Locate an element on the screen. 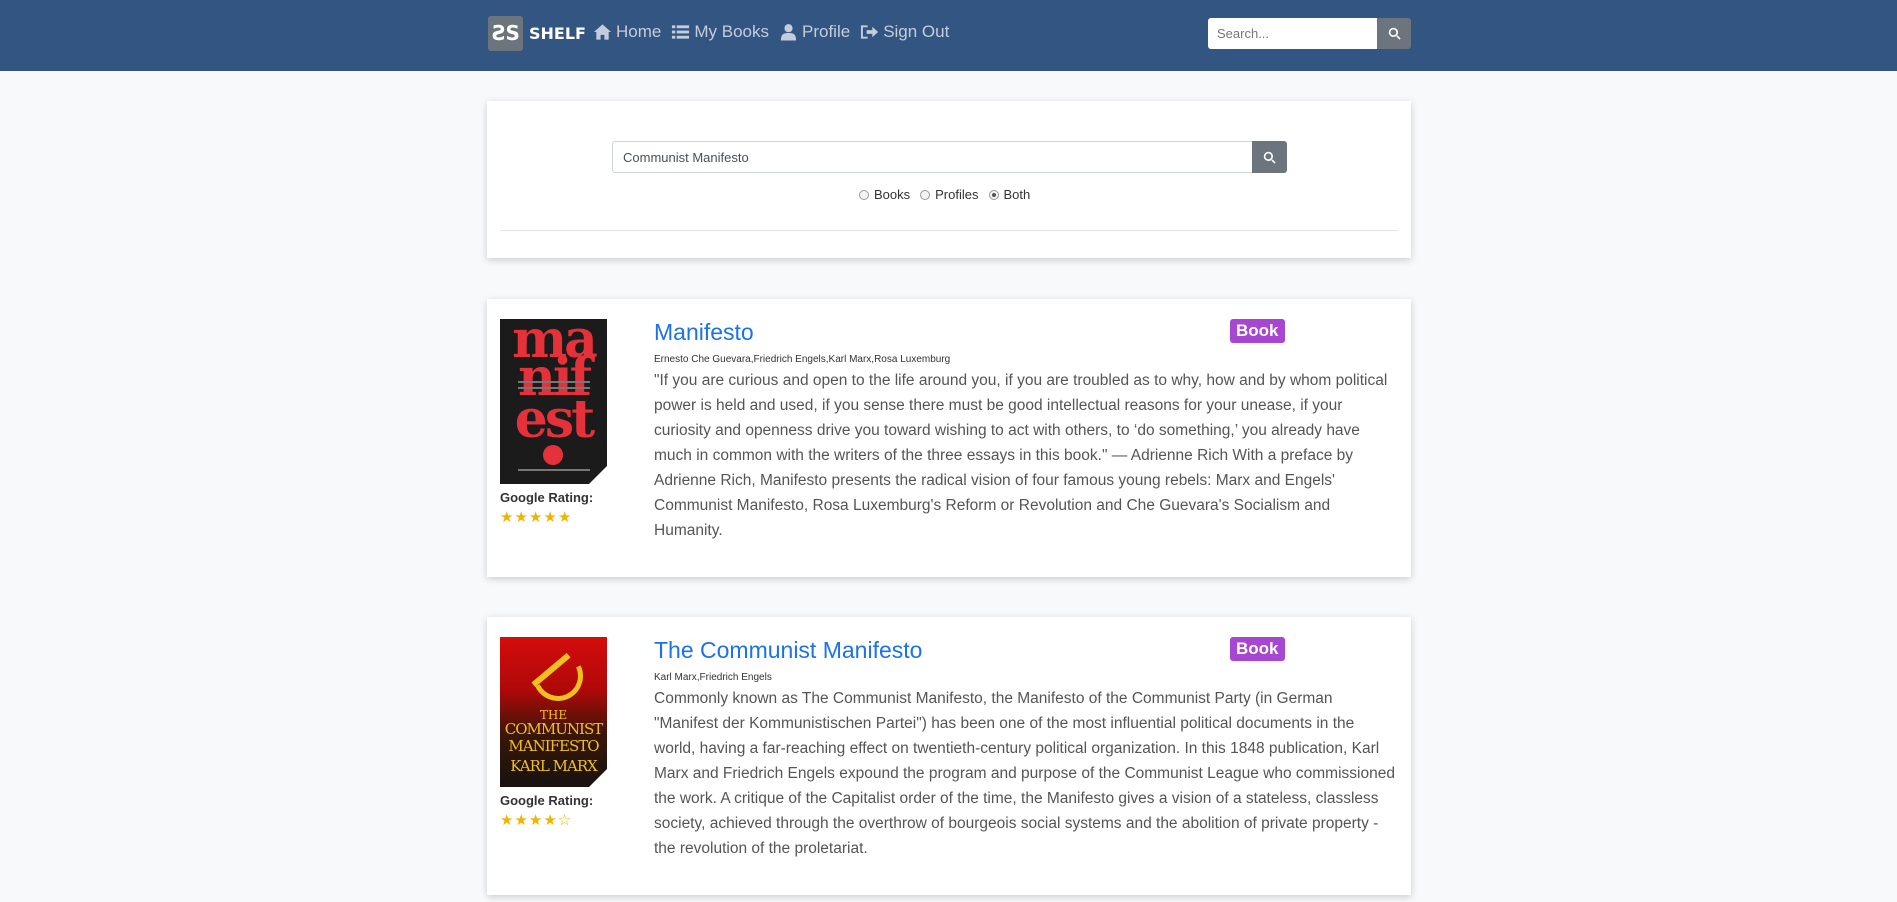 The width and height of the screenshot is (1897, 902). list-icon is located at coordinates (681, 32).